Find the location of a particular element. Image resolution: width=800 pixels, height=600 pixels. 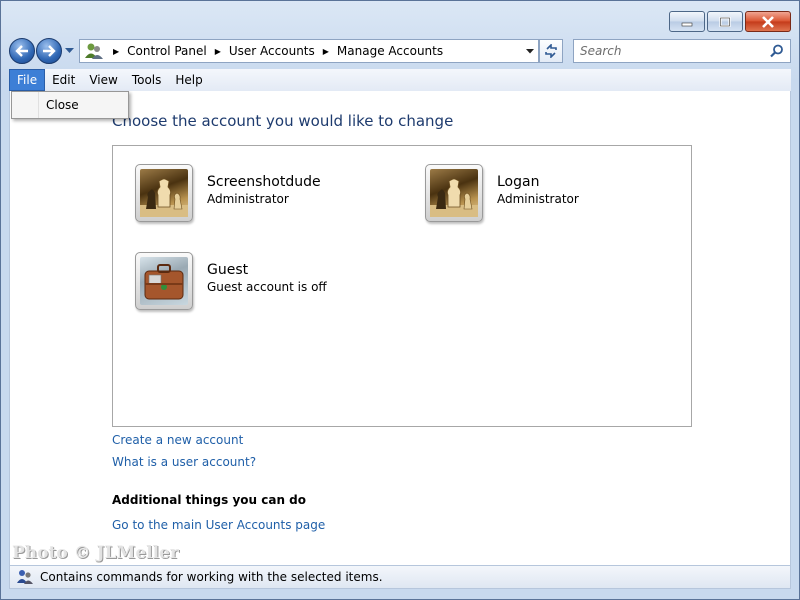

arrow-right-icon is located at coordinates (49, 51).